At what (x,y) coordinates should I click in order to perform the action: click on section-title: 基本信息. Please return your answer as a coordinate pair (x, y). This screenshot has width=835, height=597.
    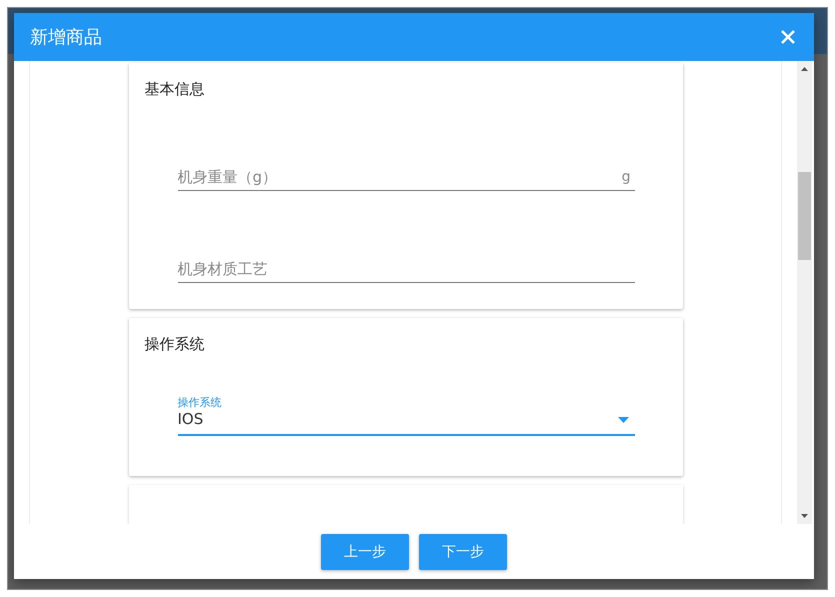
    Looking at the image, I should click on (175, 89).